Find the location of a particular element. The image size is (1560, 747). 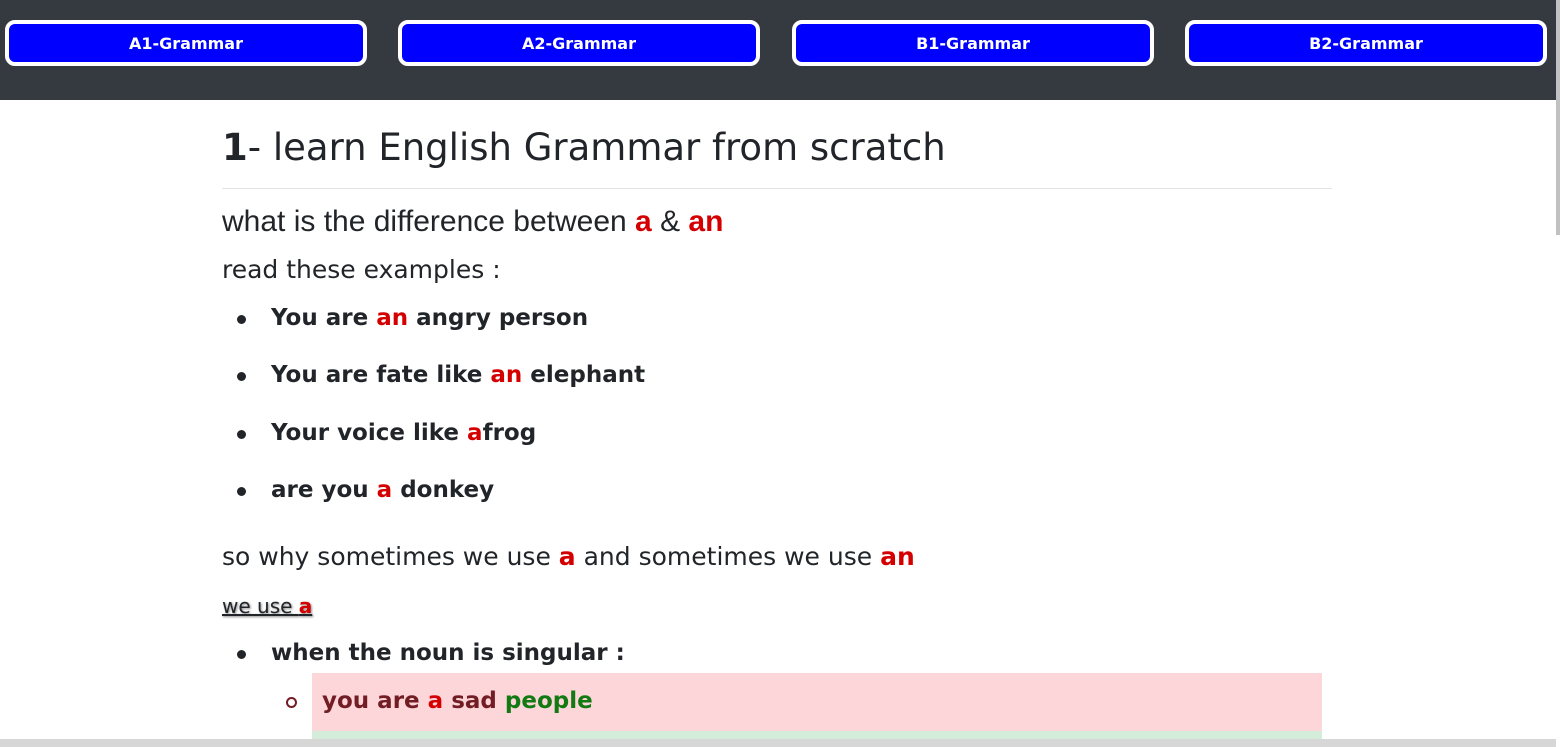

difference-question: what is the difference between a & an is located at coordinates (473, 221).